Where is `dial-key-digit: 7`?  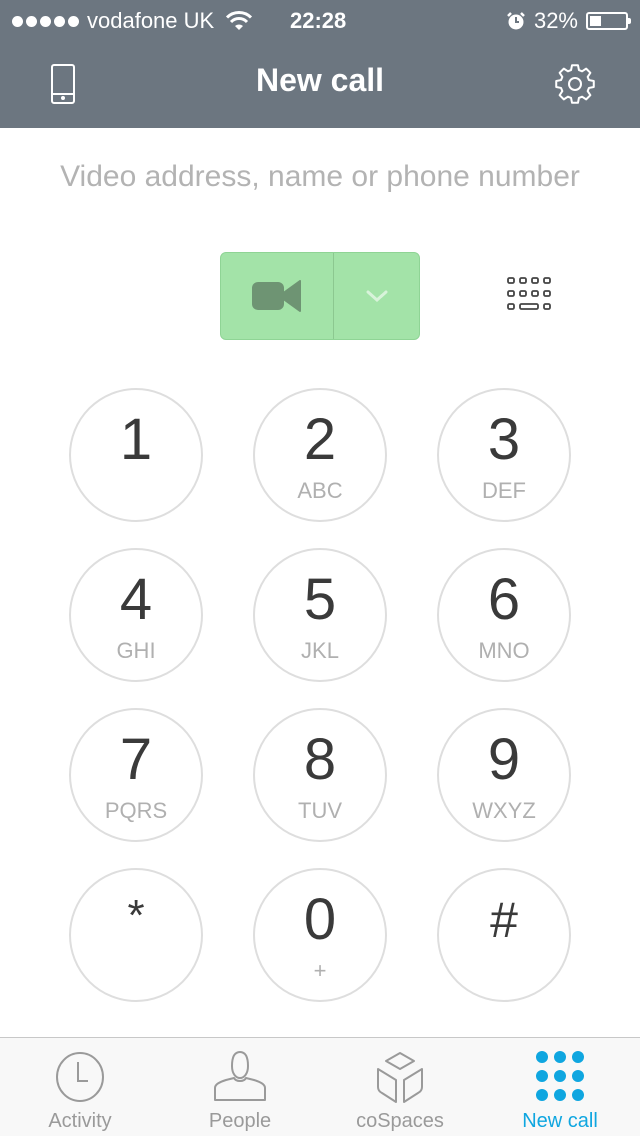
dial-key-digit: 7 is located at coordinates (136, 759).